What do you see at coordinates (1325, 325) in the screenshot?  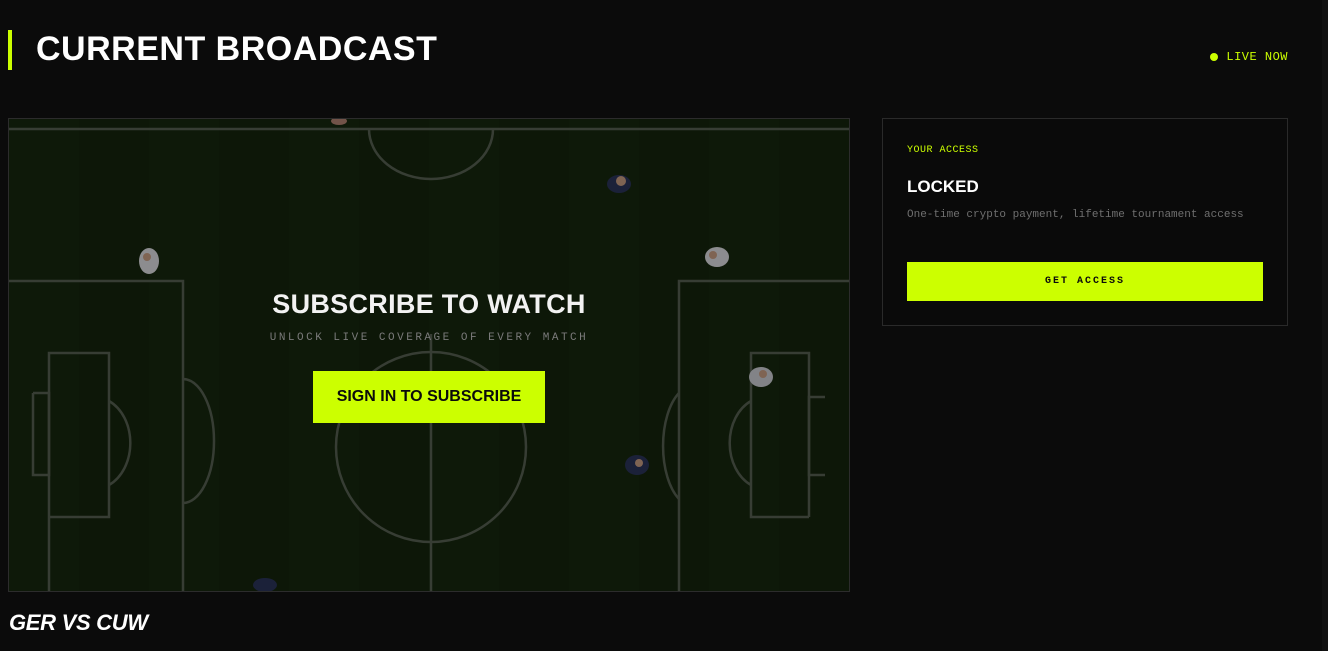 I see `scrollbar` at bounding box center [1325, 325].